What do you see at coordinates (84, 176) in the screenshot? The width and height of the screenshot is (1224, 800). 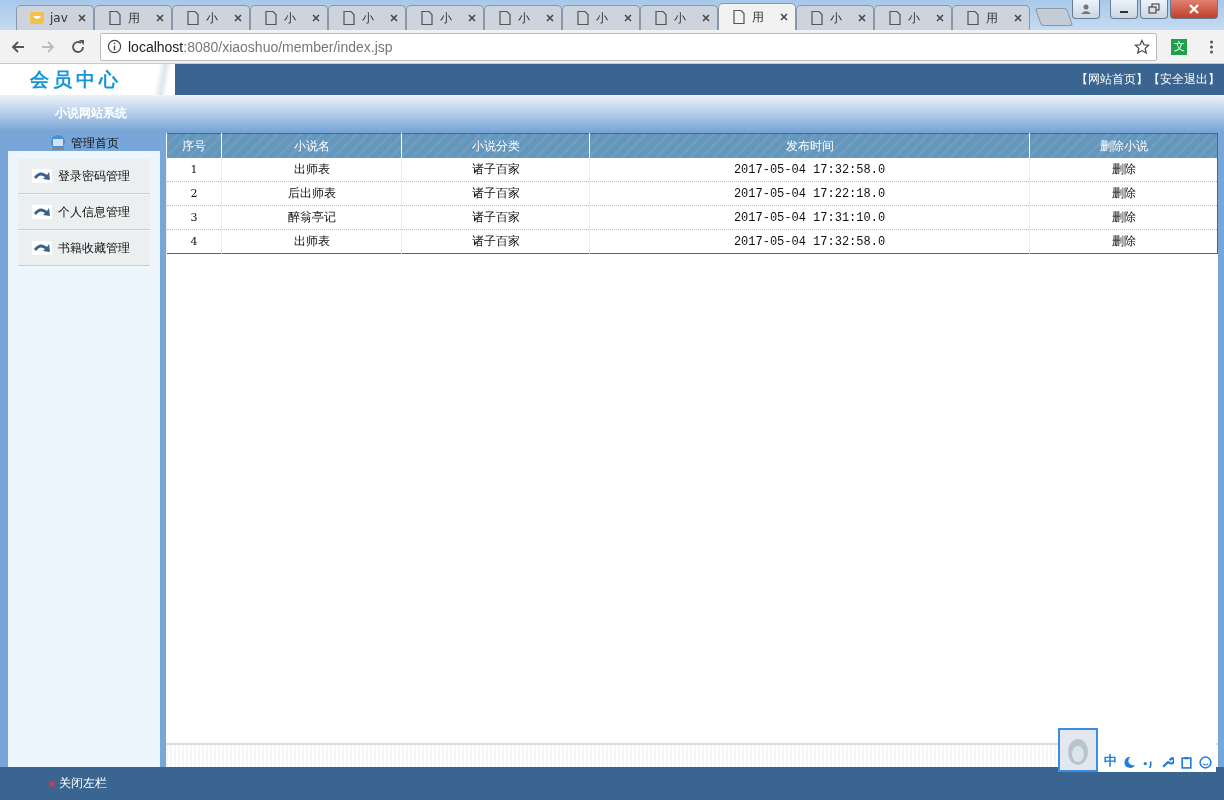 I see `sidebar-item: 登录密码管理` at bounding box center [84, 176].